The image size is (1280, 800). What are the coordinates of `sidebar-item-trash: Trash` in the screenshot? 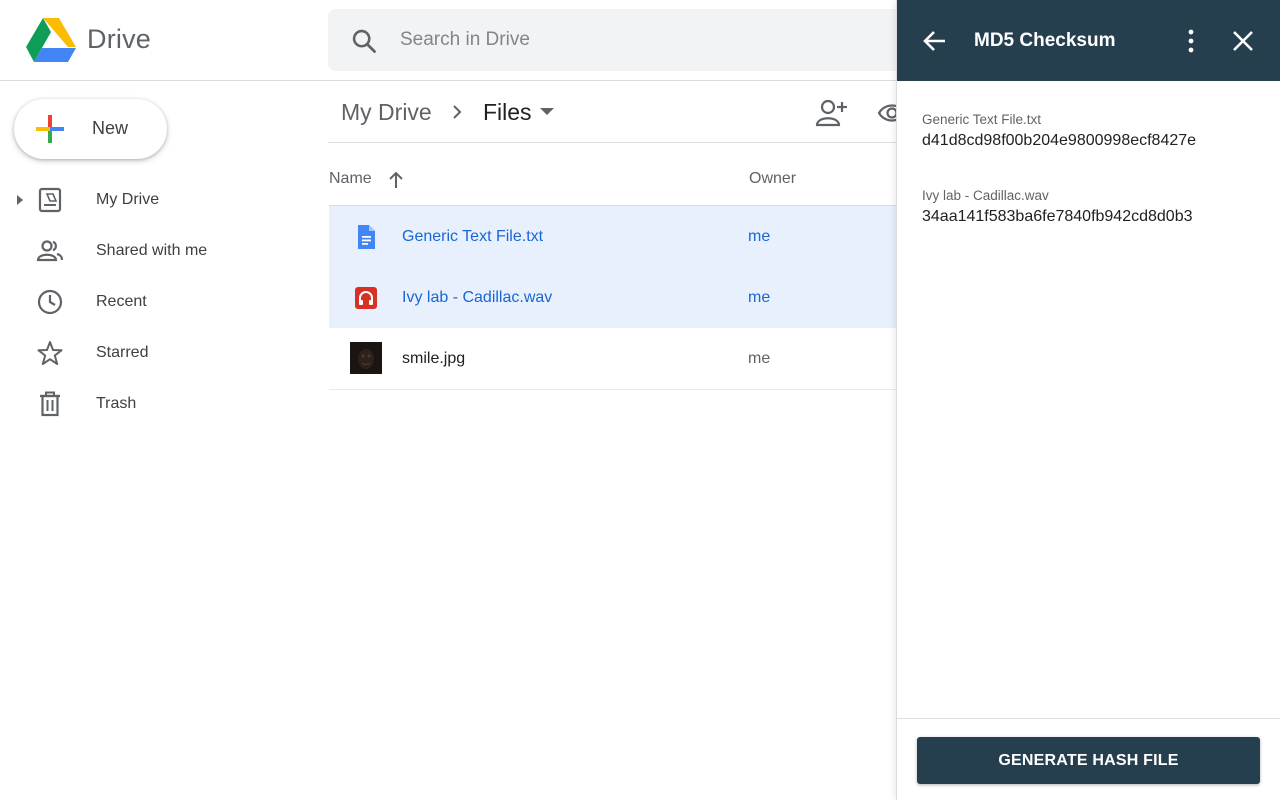 It's located at (150, 403).